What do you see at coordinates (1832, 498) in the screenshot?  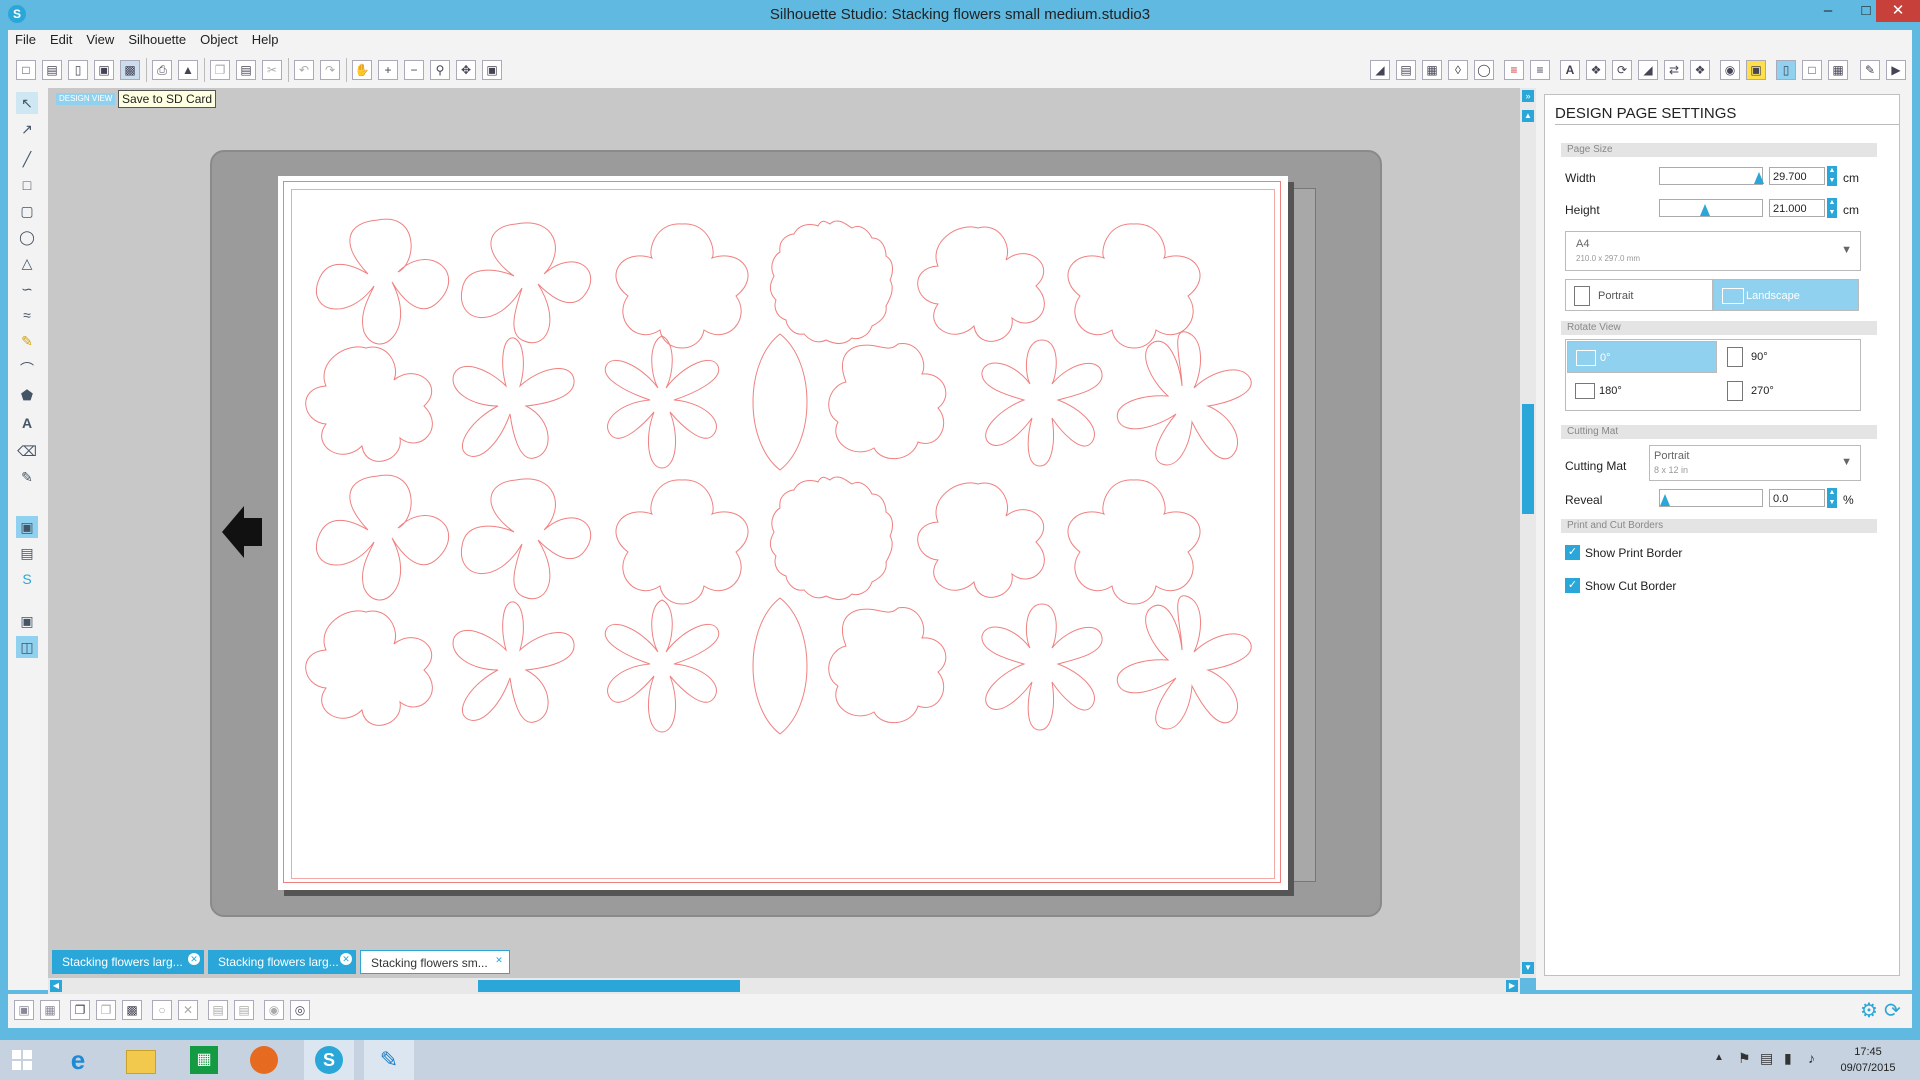 I see `reveal-spinner: ▲ ▼` at bounding box center [1832, 498].